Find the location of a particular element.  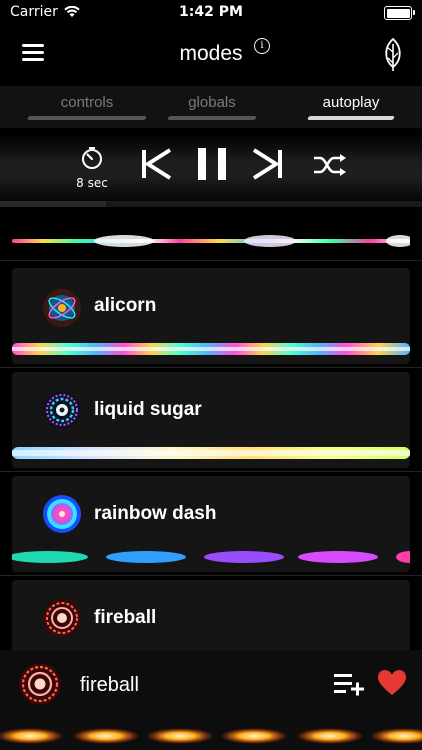

tab-autoplay-underline is located at coordinates (351, 118).